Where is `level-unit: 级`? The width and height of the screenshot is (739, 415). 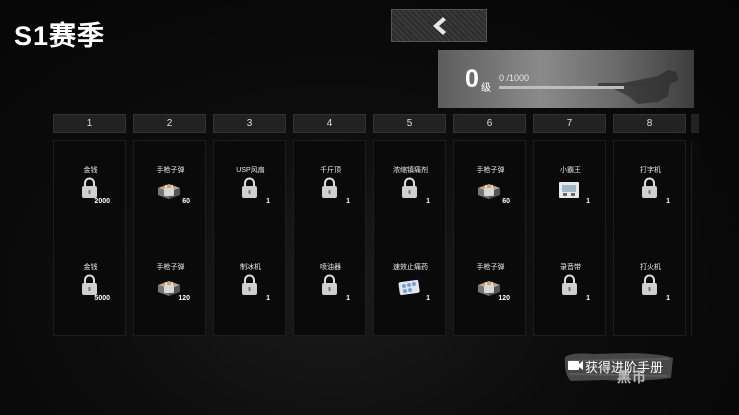 level-unit: 级 is located at coordinates (486, 88).